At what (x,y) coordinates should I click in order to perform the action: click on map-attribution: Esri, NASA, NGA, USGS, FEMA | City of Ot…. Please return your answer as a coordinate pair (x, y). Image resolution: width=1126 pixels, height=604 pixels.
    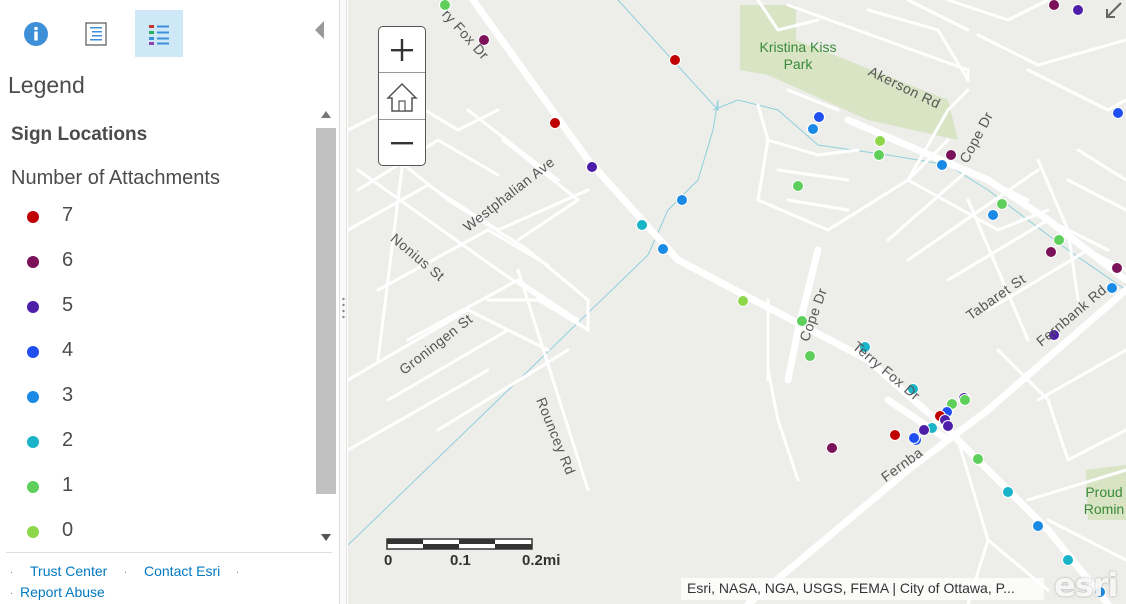
    Looking at the image, I should click on (862, 589).